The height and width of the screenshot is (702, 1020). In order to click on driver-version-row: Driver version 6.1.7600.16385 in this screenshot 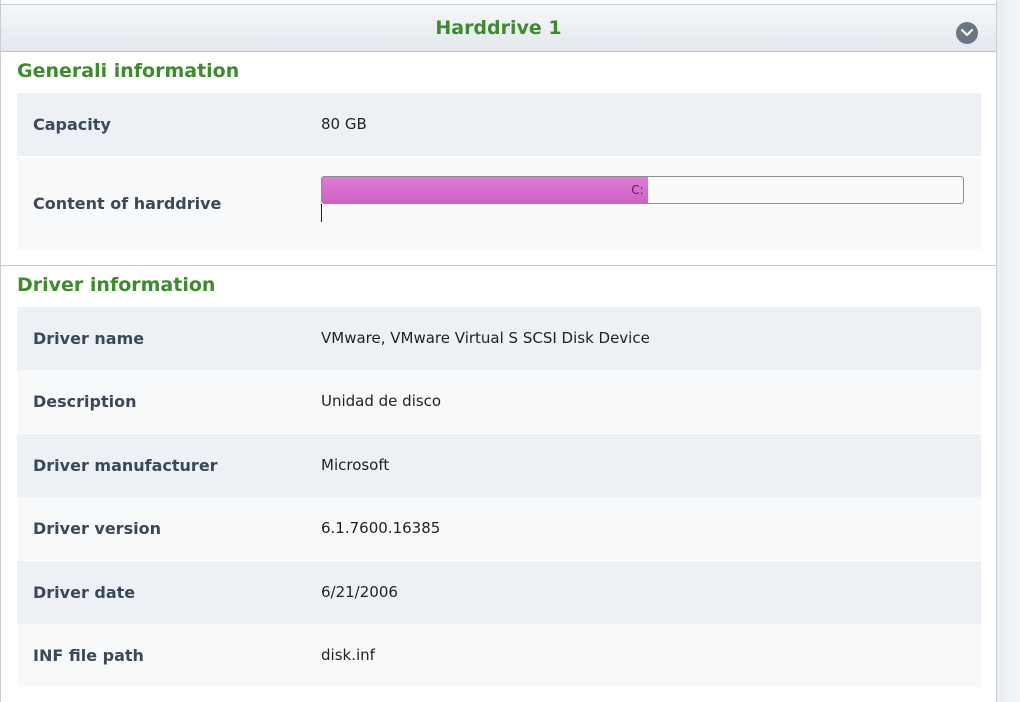, I will do `click(499, 528)`.